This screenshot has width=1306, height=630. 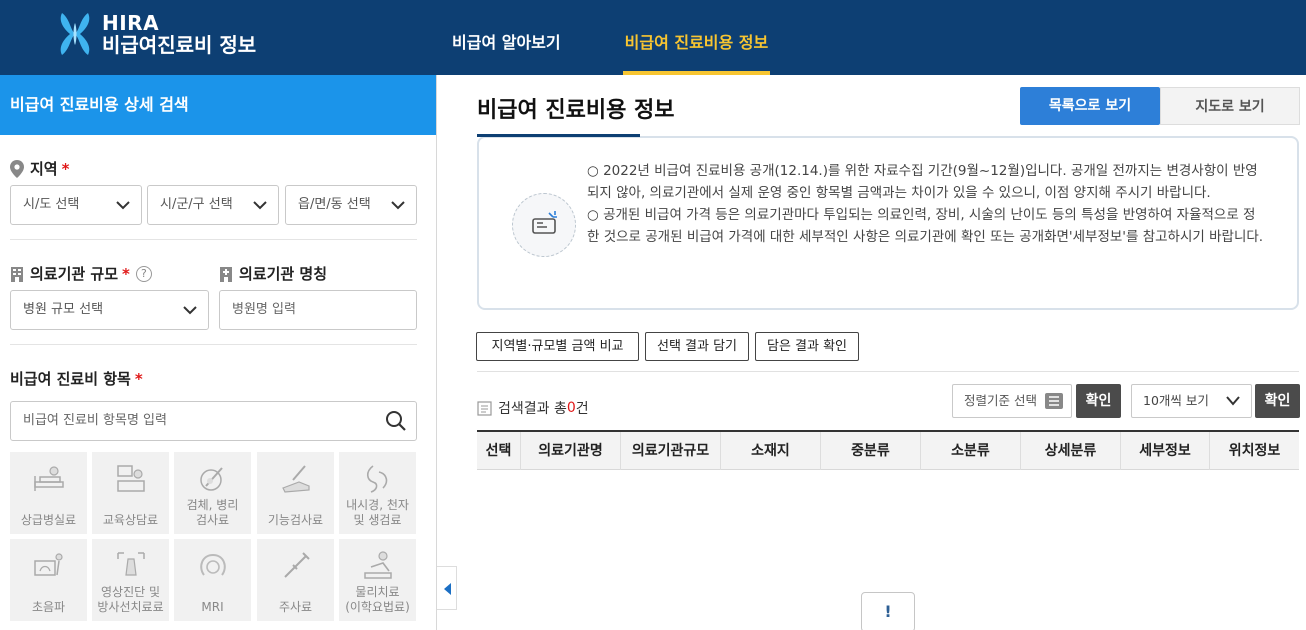 I want to click on col-sub-category: 소분류, so click(x=971, y=451).